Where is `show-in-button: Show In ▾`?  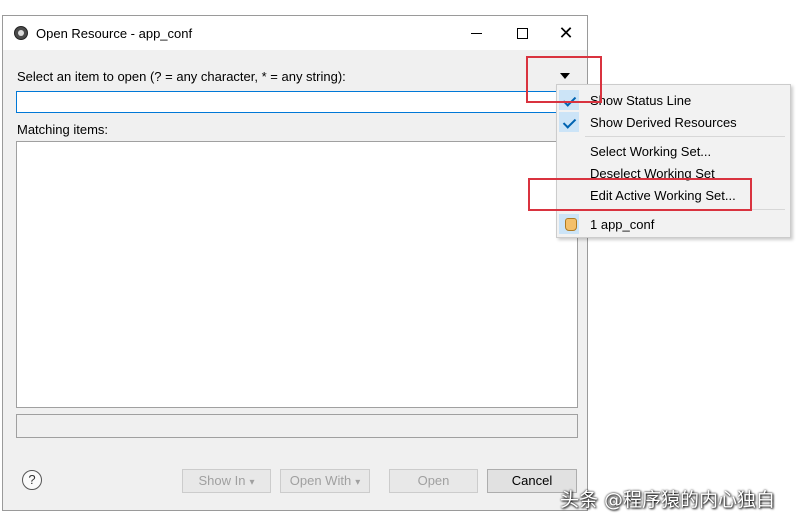
show-in-button: Show In ▾ is located at coordinates (226, 481).